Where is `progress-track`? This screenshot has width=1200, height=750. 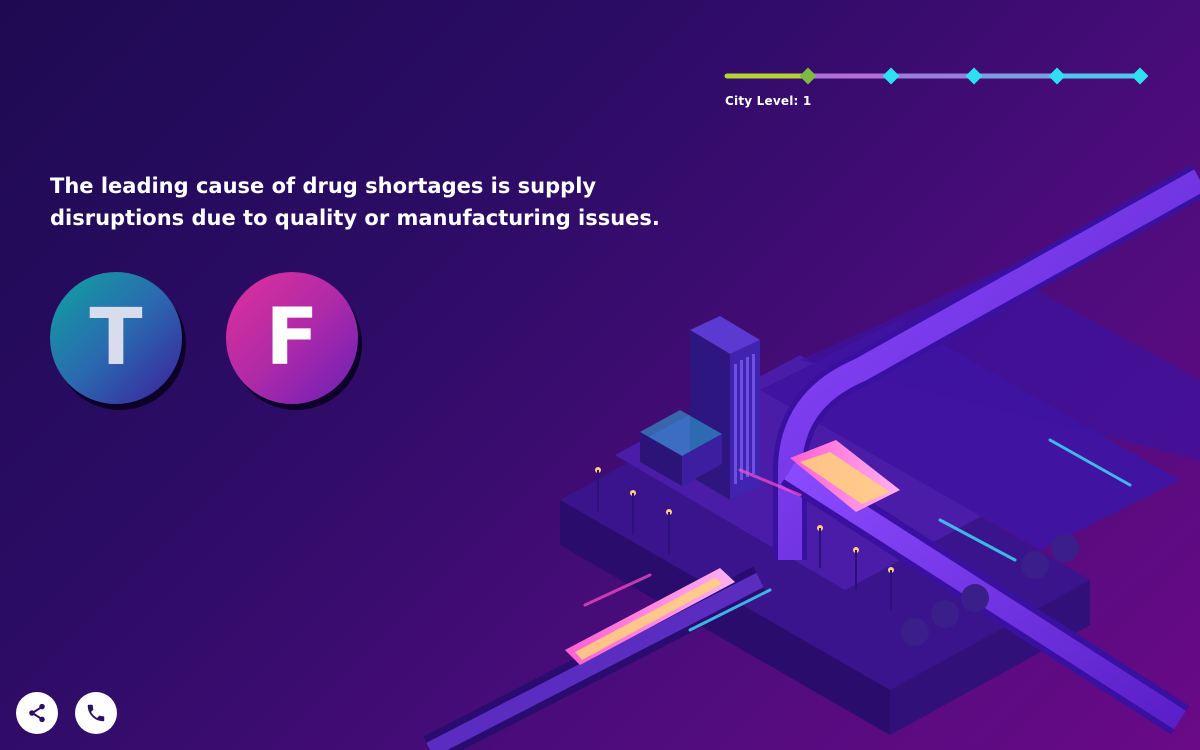 progress-track is located at coordinates (936, 76).